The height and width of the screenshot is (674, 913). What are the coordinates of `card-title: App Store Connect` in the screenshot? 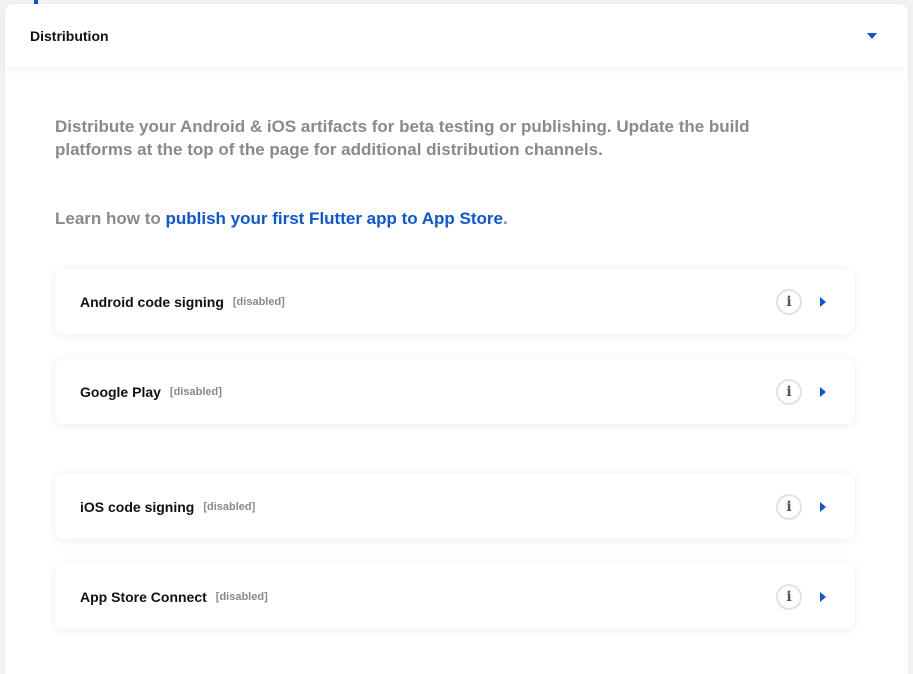 It's located at (143, 596).